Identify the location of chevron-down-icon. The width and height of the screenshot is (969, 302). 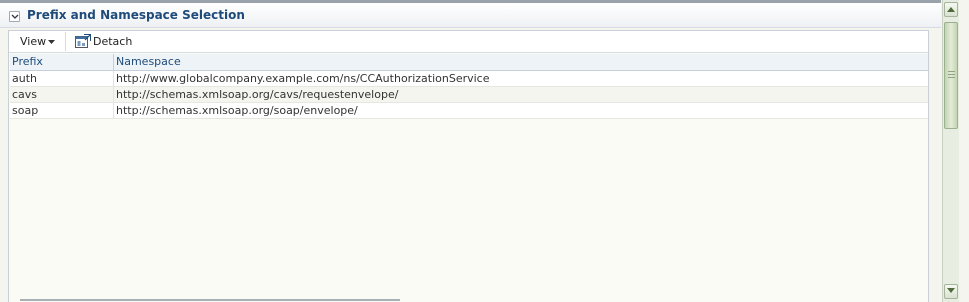
(14, 16).